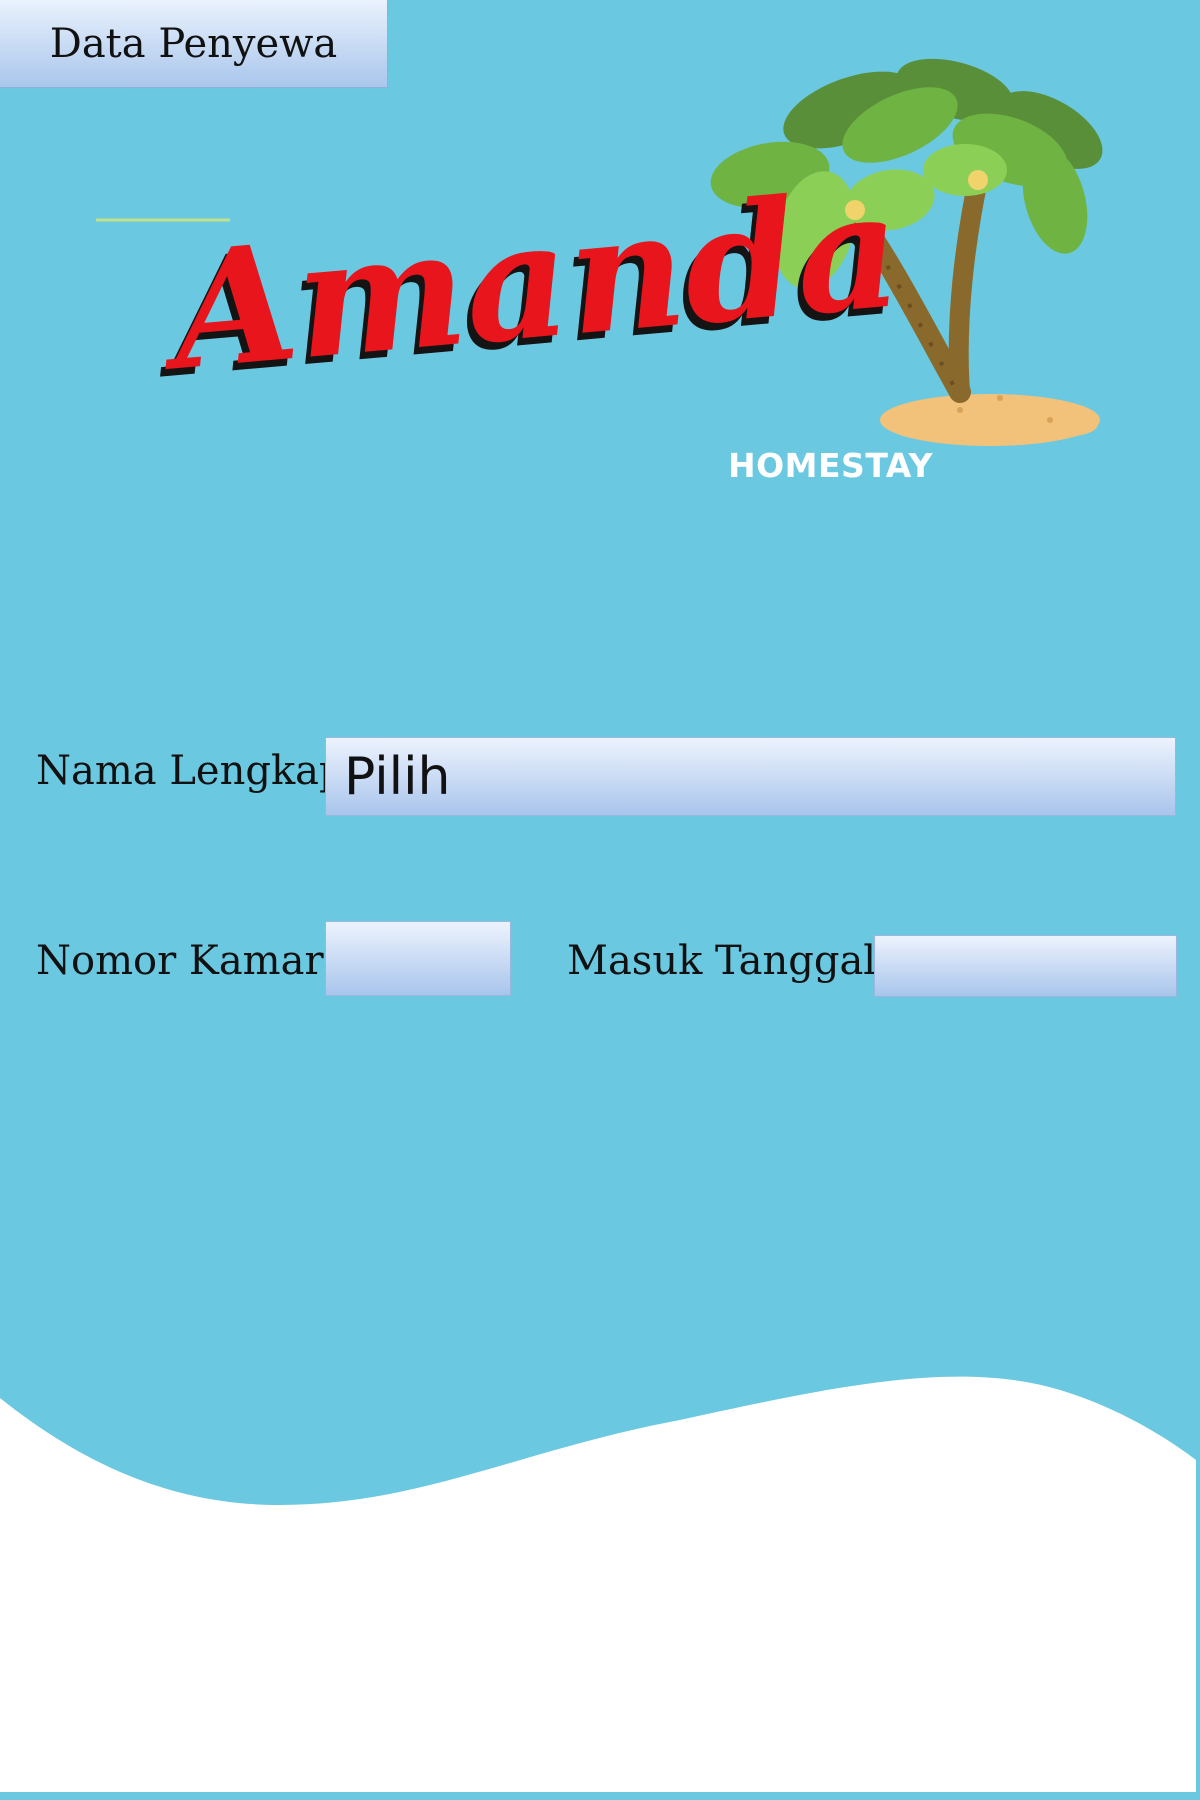 This screenshot has height=1800, width=1200. What do you see at coordinates (1025, 966) in the screenshot?
I see `check-in-date-field` at bounding box center [1025, 966].